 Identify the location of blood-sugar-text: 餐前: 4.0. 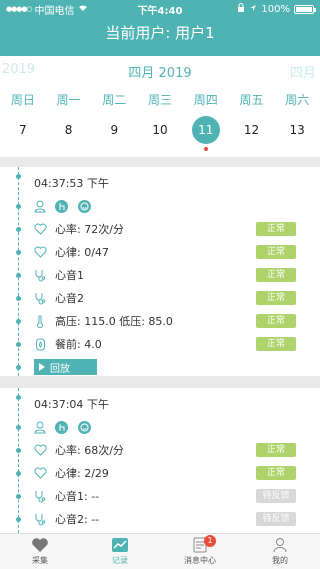
(78, 344).